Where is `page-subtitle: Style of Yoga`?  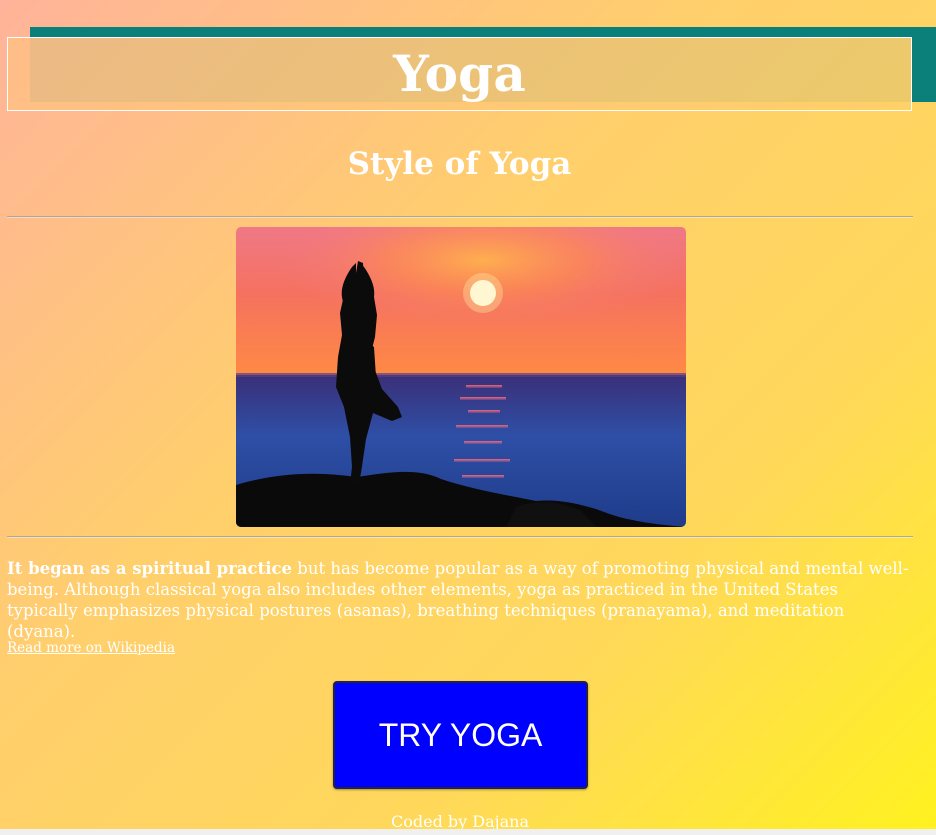 page-subtitle: Style of Yoga is located at coordinates (459, 164).